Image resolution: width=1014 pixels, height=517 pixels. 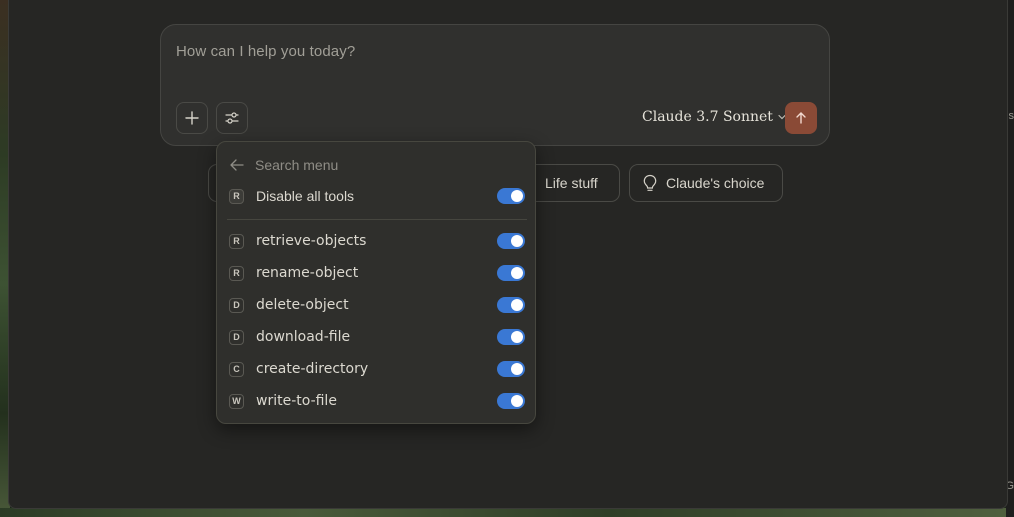 I want to click on tool-label: rename-object, so click(x=307, y=273).